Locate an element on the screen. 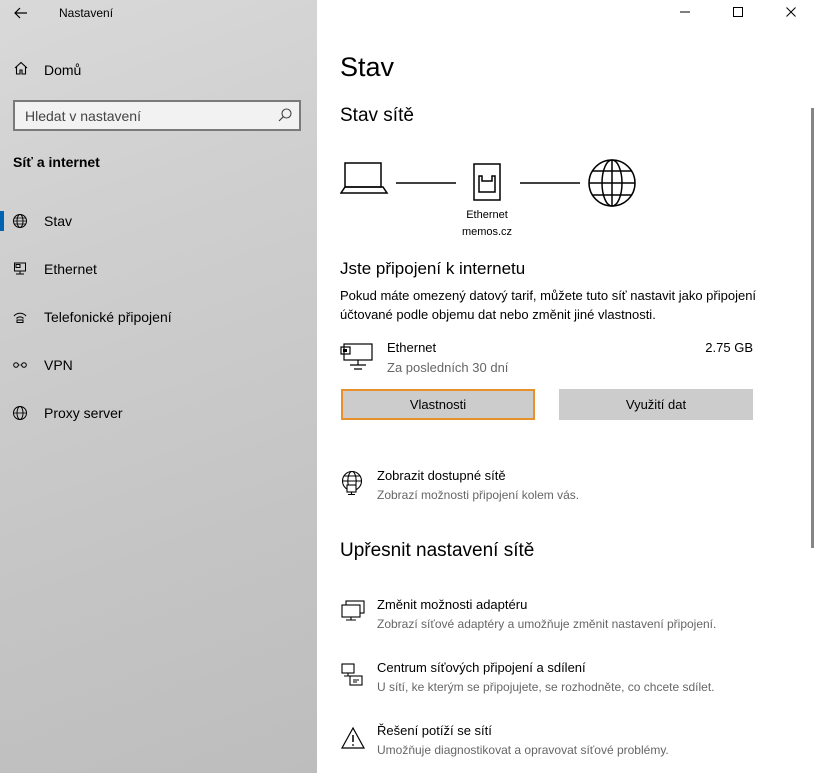 Image resolution: width=817 pixels, height=773 pixels. sidebar-item-label: VPN is located at coordinates (58, 365).